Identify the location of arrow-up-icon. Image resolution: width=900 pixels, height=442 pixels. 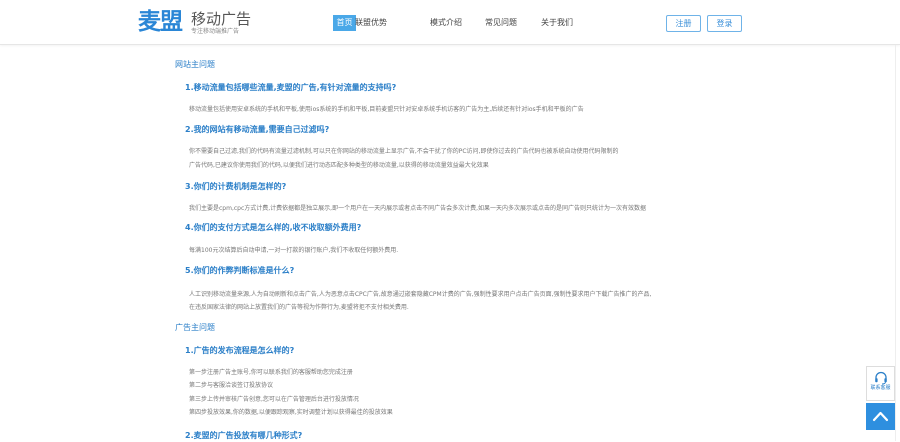
(880, 416).